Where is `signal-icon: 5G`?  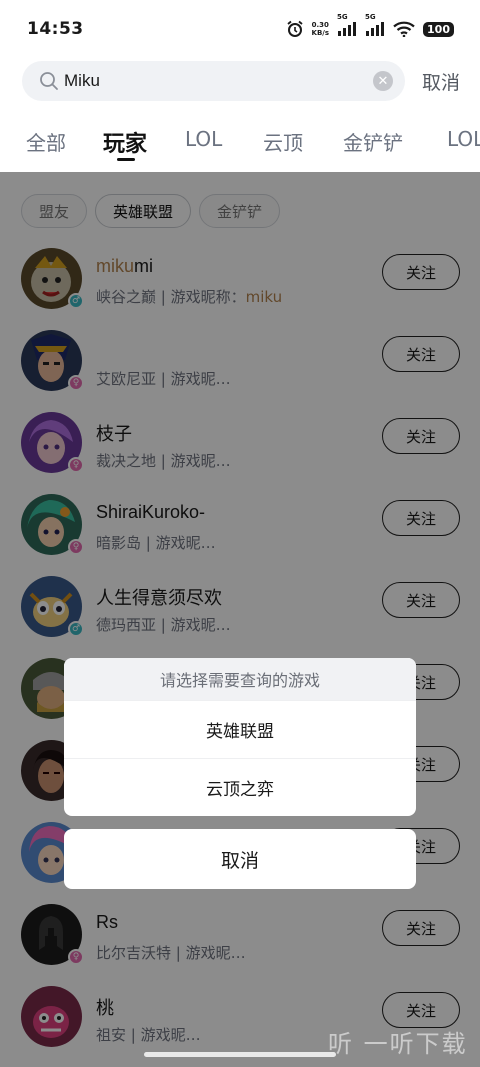
signal-icon: 5G is located at coordinates (347, 24).